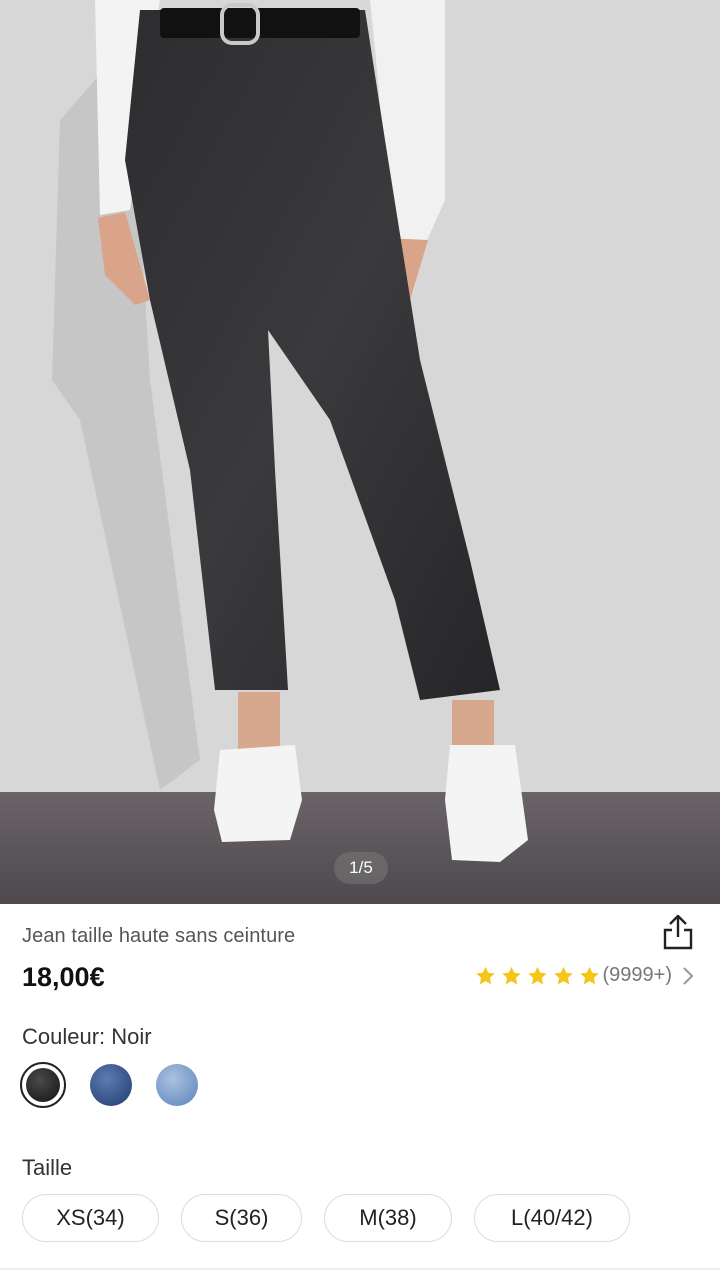 This screenshot has height=1280, width=720. Describe the element at coordinates (47, 1167) in the screenshot. I see `size-label: Taille` at that location.